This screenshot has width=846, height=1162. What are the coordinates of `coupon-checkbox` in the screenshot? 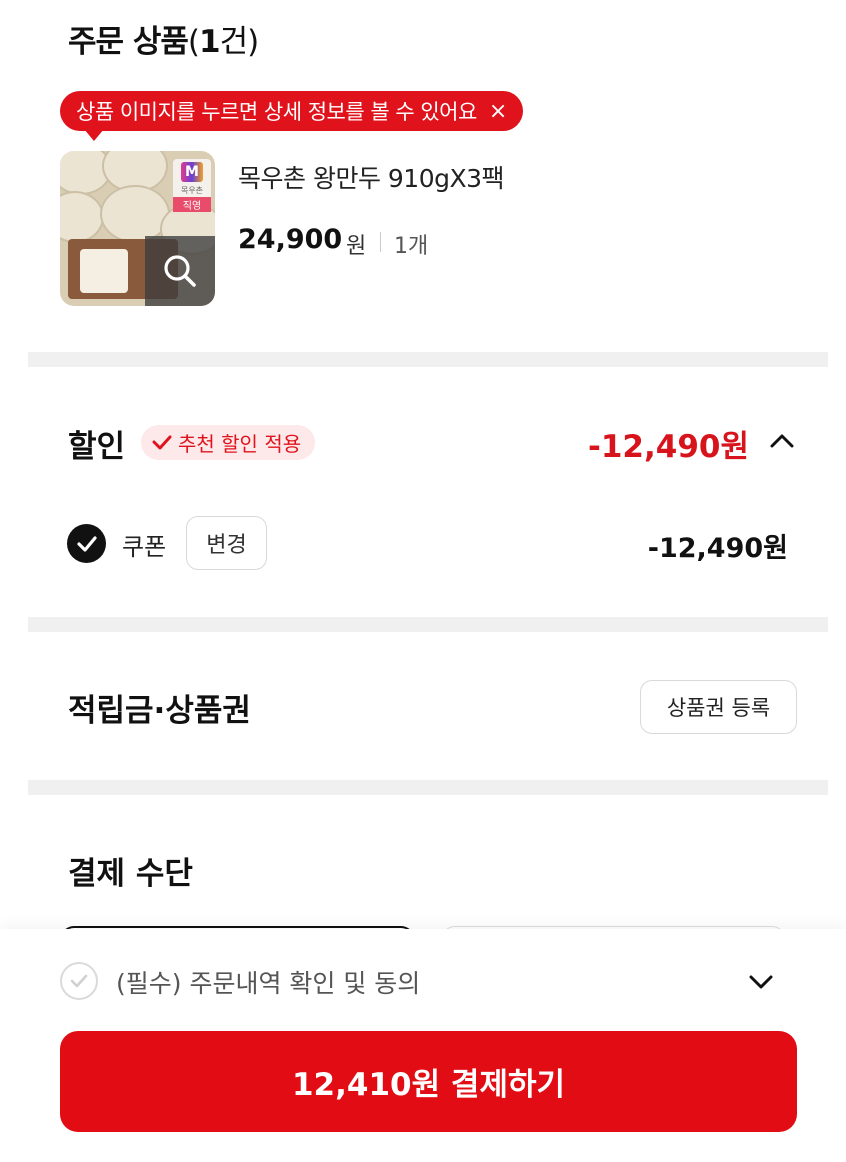 It's located at (86, 543).